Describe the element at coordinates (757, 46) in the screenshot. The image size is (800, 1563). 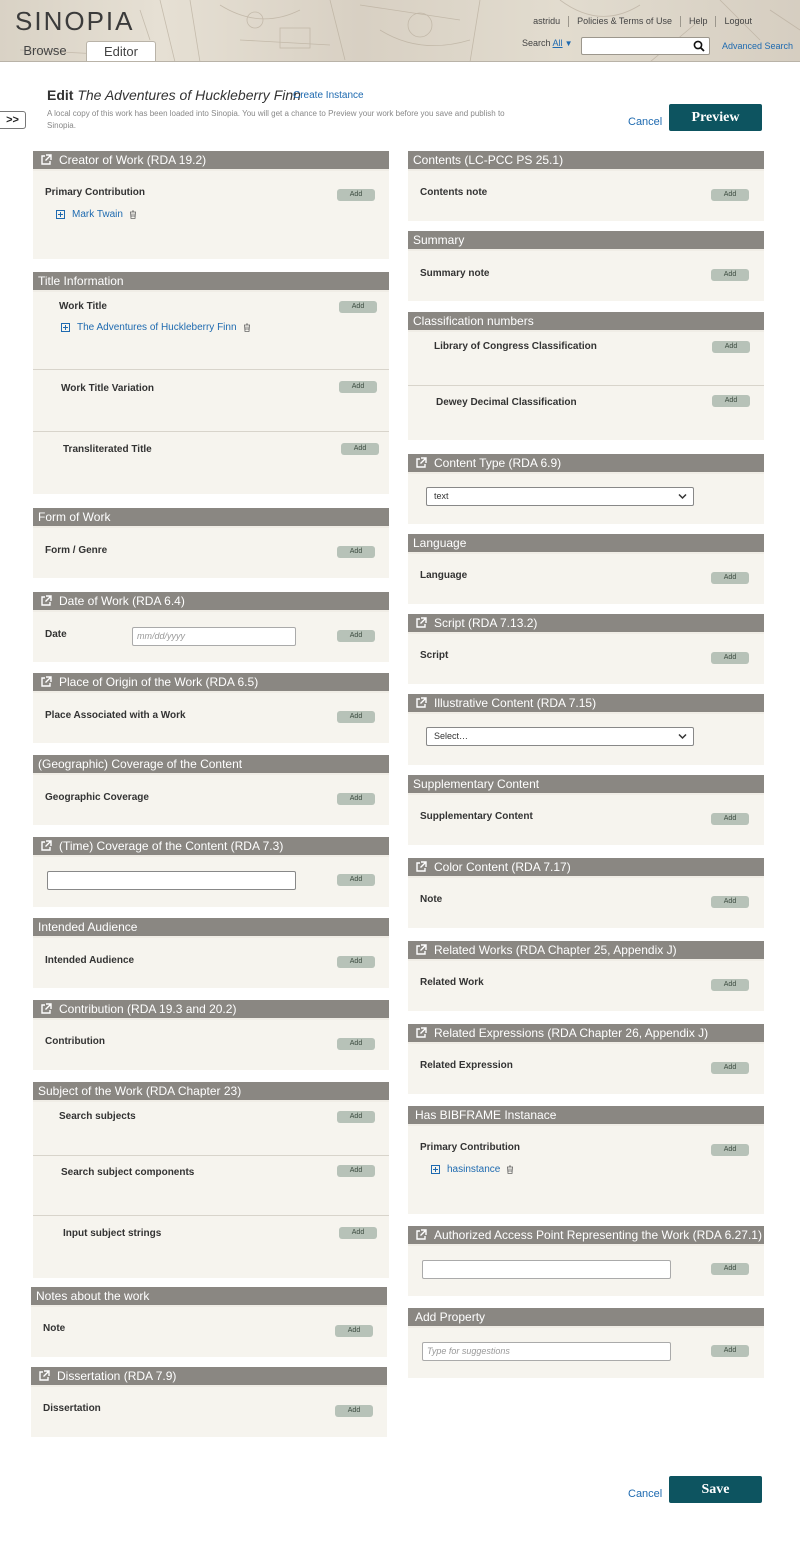
I see `advanced-search-link: Advanced Search` at that location.